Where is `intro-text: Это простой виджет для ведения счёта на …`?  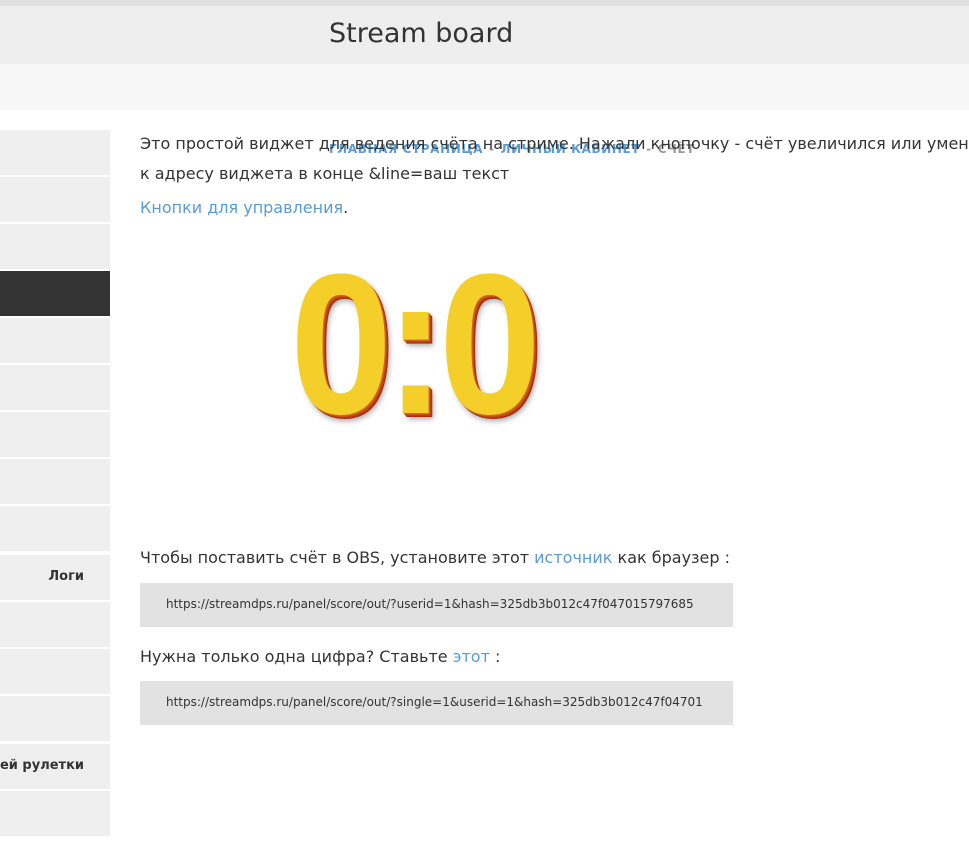
intro-text: Это простой виджет для ведения счёта на … is located at coordinates (554, 143).